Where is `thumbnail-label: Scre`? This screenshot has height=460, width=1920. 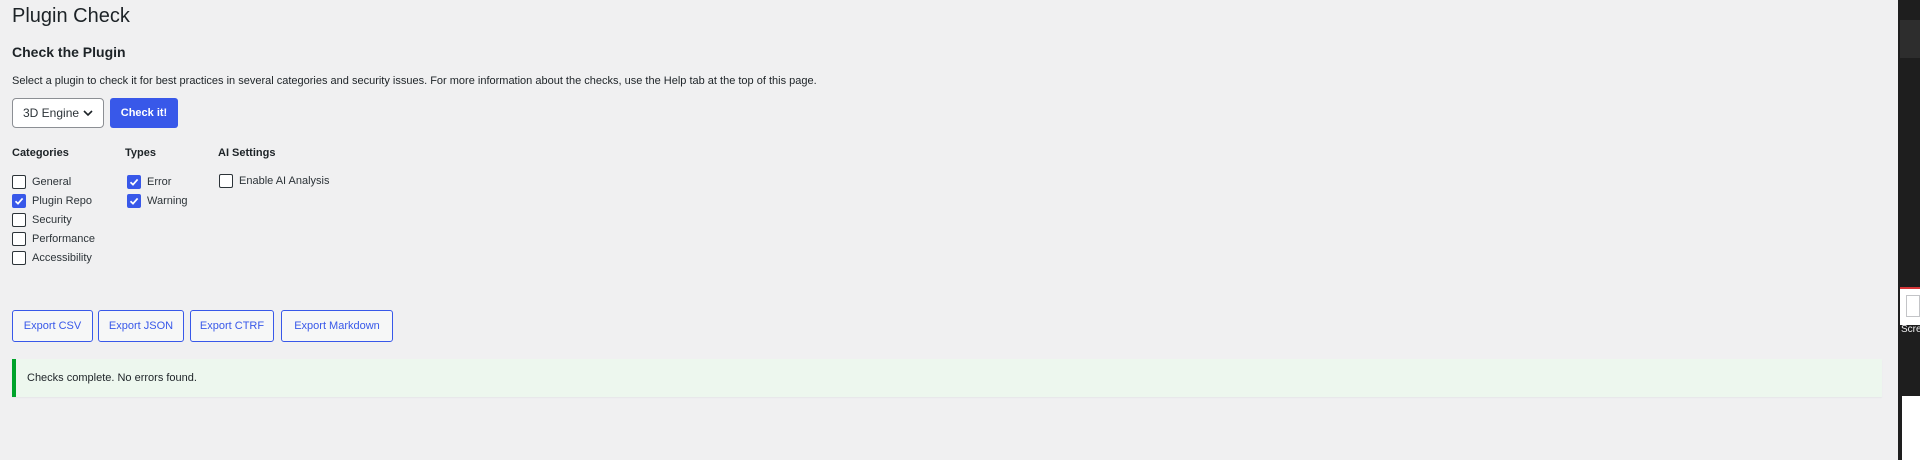
thumbnail-label: Scre is located at coordinates (1910, 329).